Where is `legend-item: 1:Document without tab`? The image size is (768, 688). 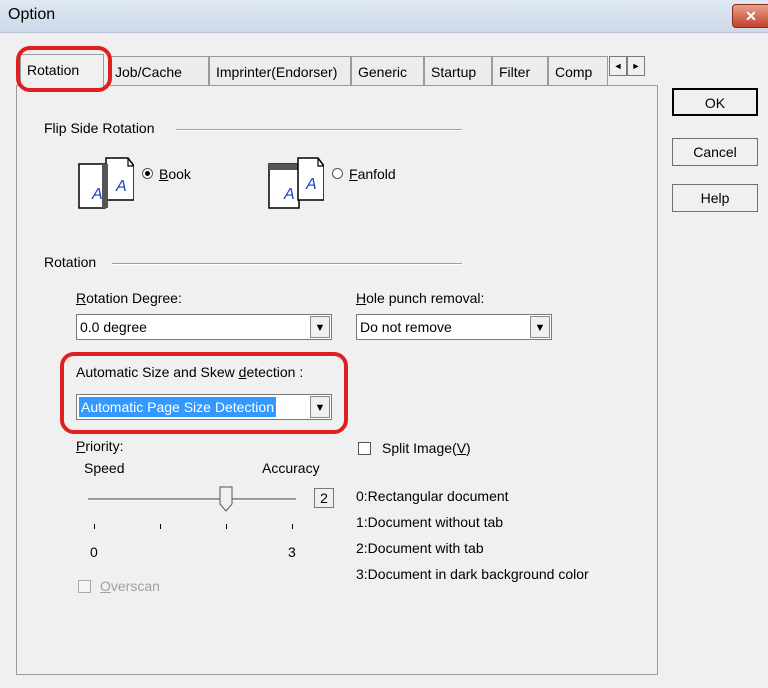
legend-item: 1:Document without tab is located at coordinates (430, 522).